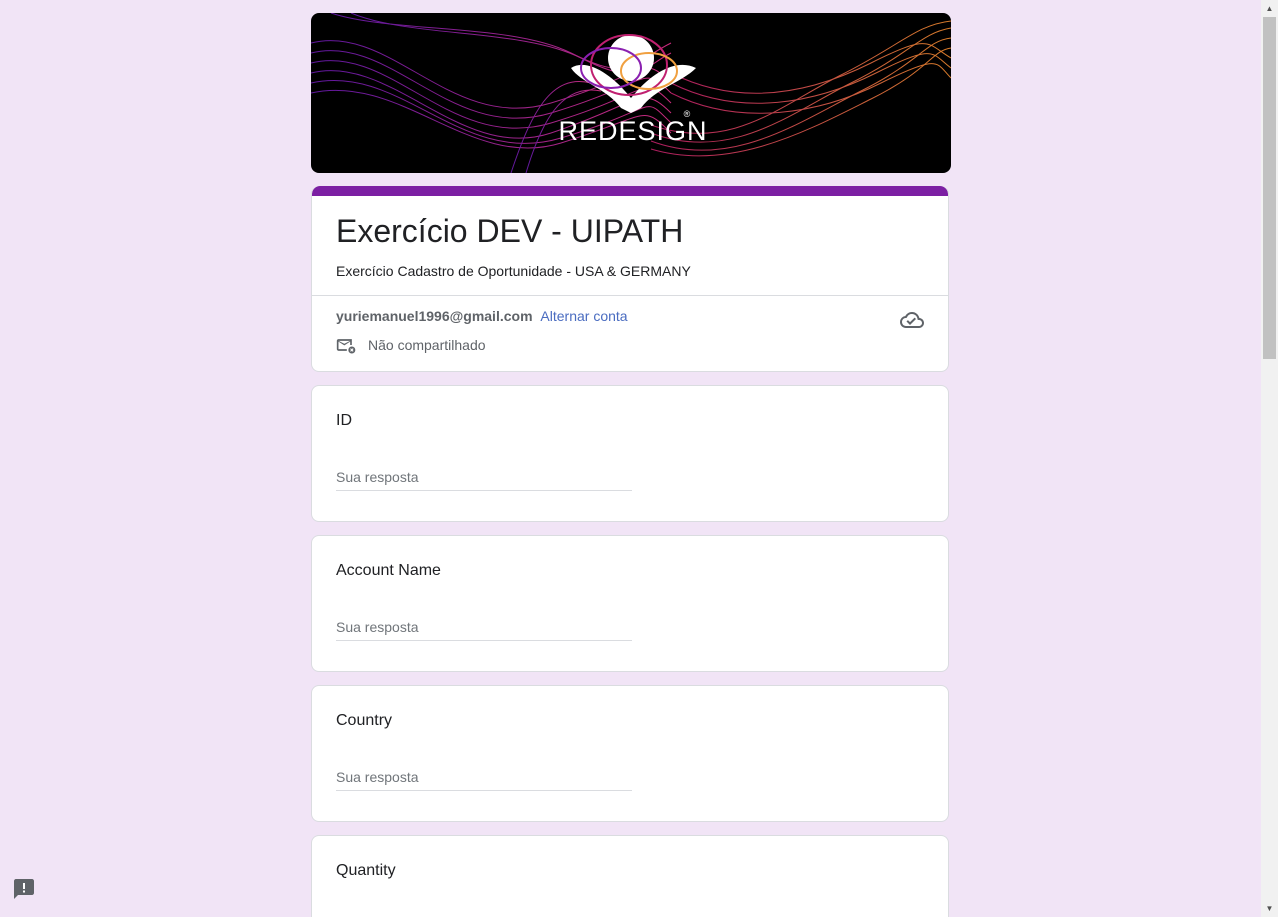 This screenshot has height=917, width=1278. Describe the element at coordinates (24, 889) in the screenshot. I see `feedback-icon` at that location.